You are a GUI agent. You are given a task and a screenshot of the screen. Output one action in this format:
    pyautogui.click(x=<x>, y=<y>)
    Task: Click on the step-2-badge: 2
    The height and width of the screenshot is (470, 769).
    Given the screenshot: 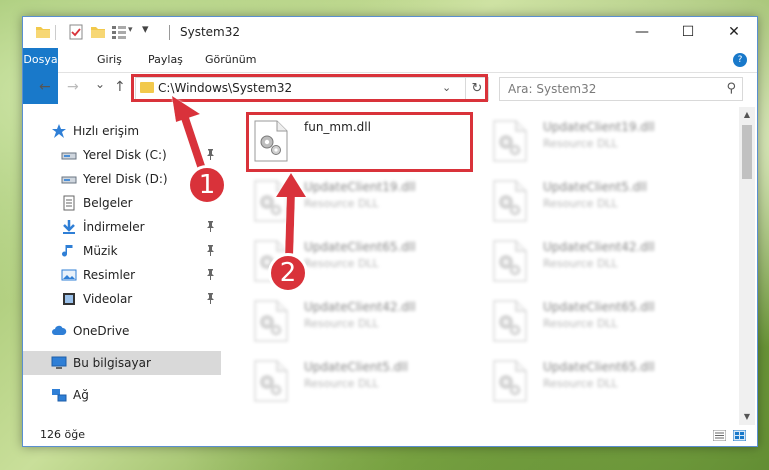 What is the action you would take?
    pyautogui.click(x=288, y=273)
    